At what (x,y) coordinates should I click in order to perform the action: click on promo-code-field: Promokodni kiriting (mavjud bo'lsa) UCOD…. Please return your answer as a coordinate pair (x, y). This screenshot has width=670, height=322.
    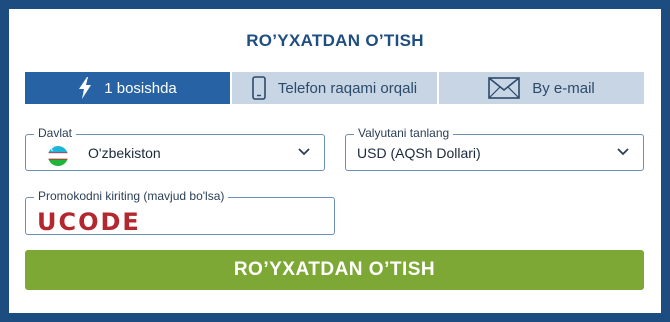
    Looking at the image, I should click on (180, 212).